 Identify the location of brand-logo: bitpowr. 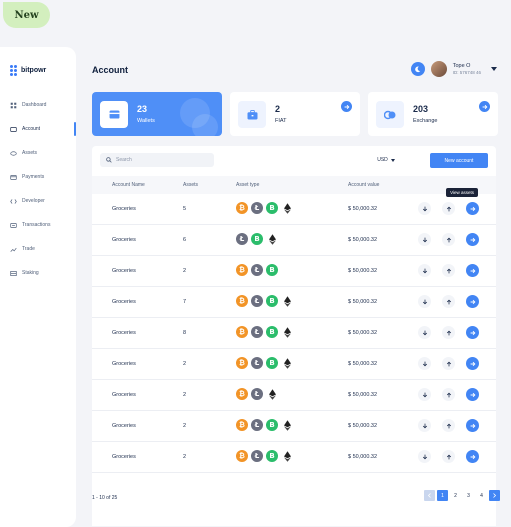
(28, 70).